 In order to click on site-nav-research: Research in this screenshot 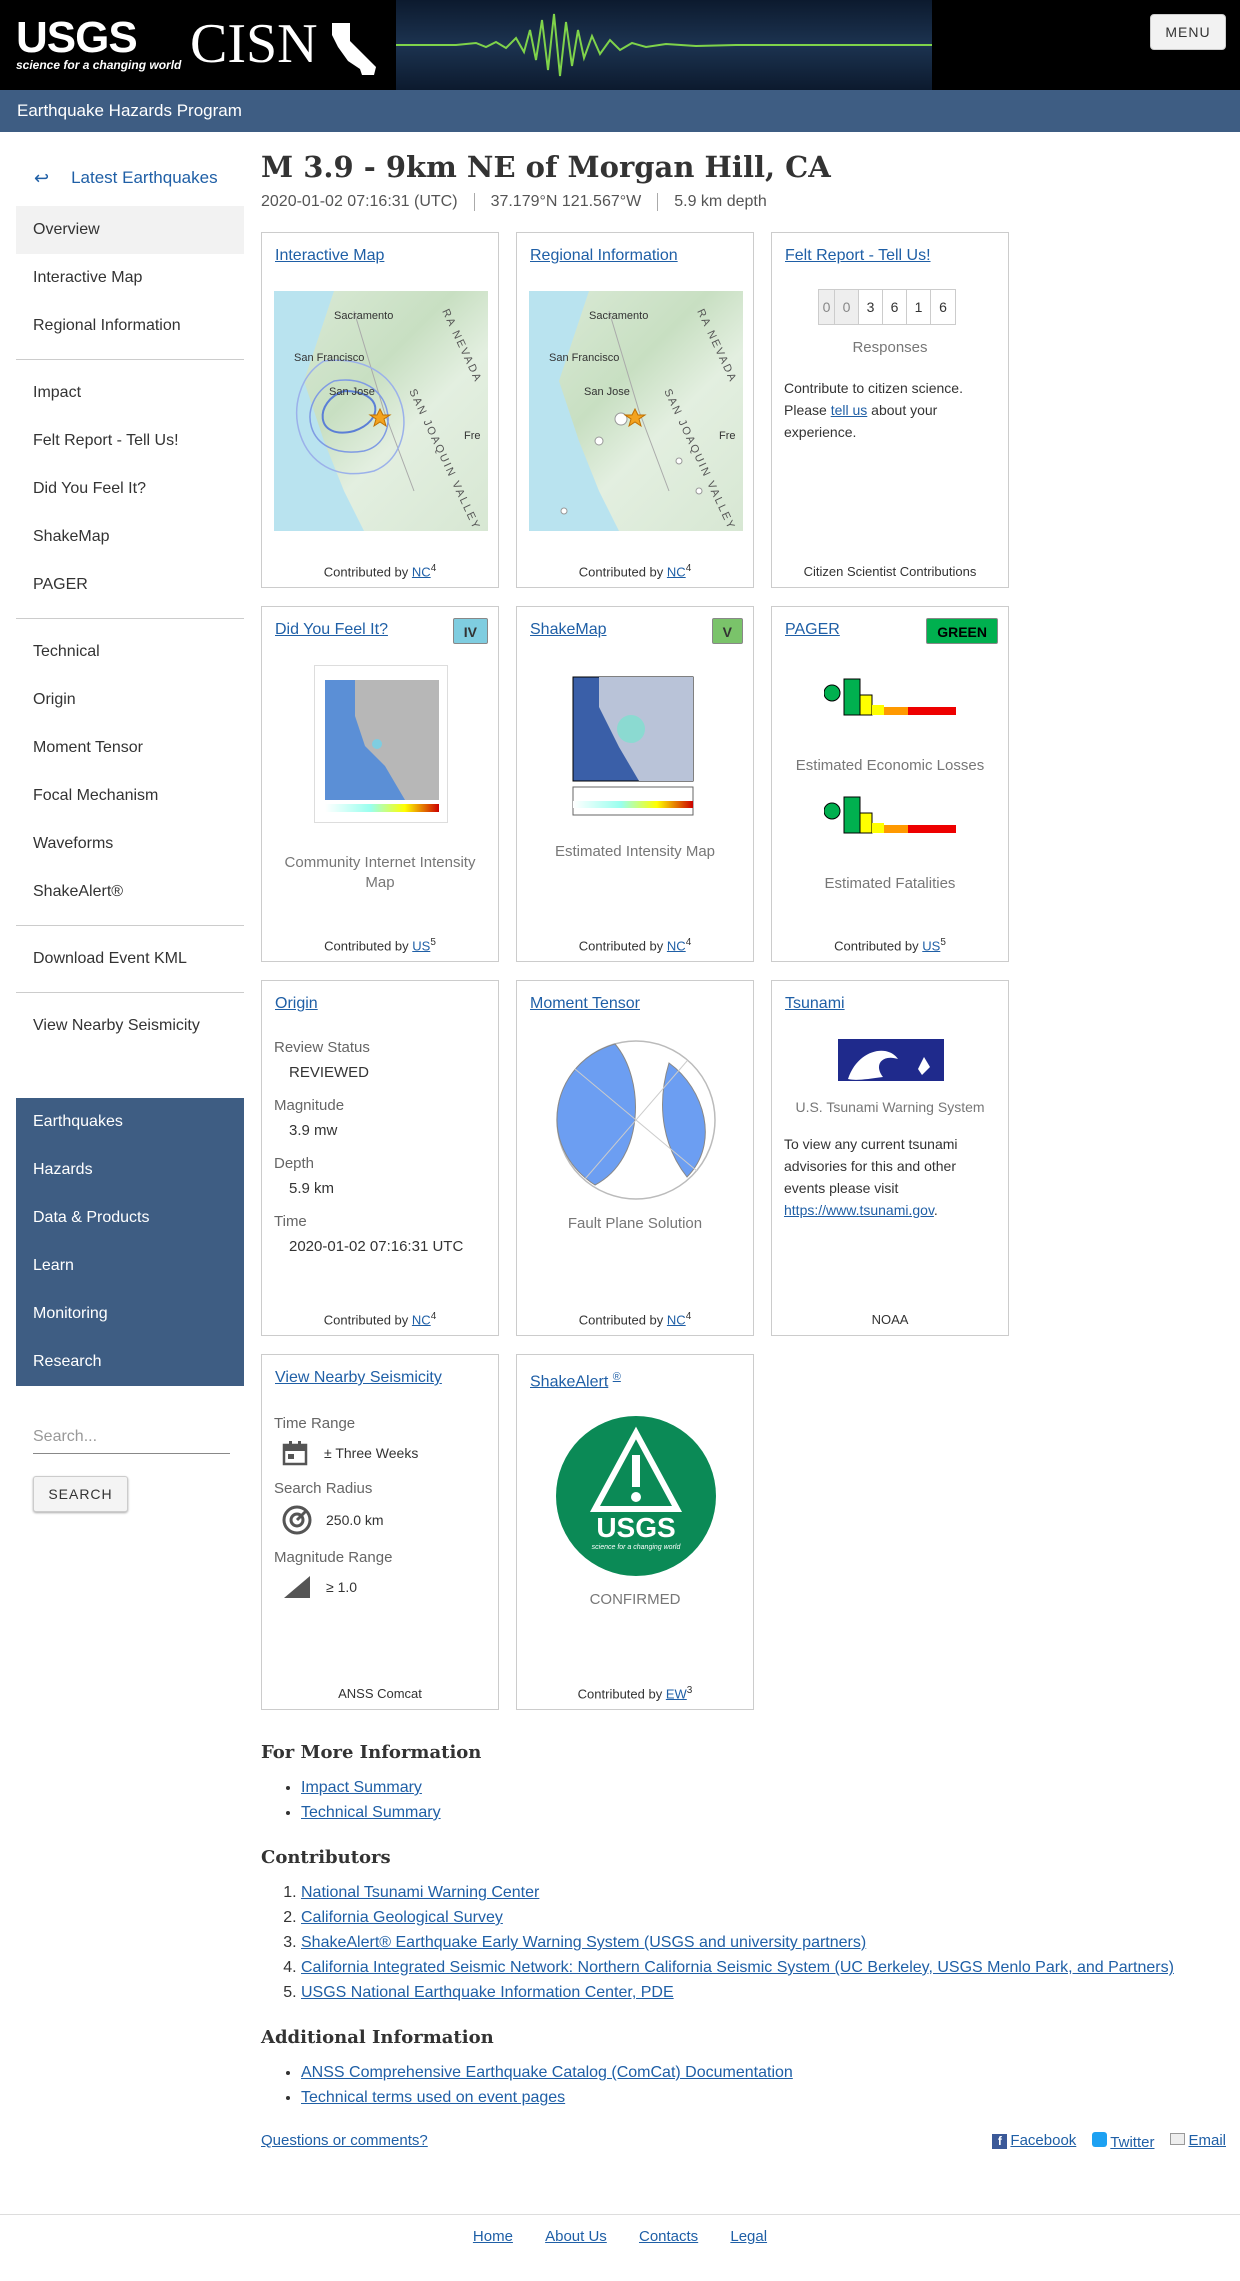, I will do `click(130, 1362)`.